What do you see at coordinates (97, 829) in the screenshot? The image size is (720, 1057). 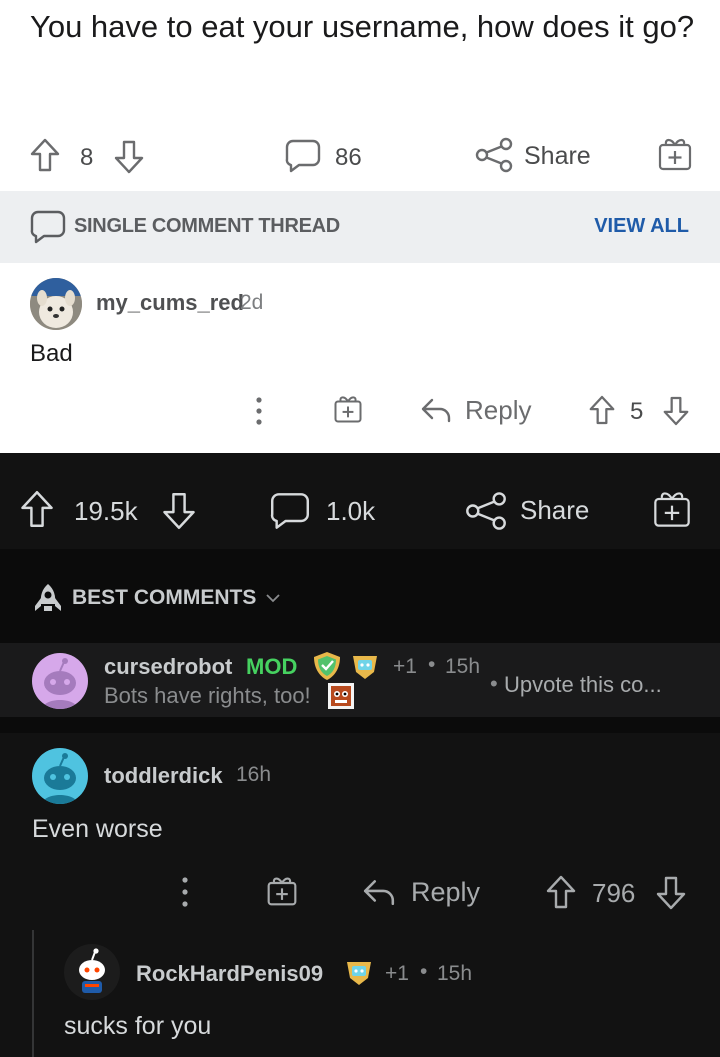 I see `comment-body: Even worse` at bounding box center [97, 829].